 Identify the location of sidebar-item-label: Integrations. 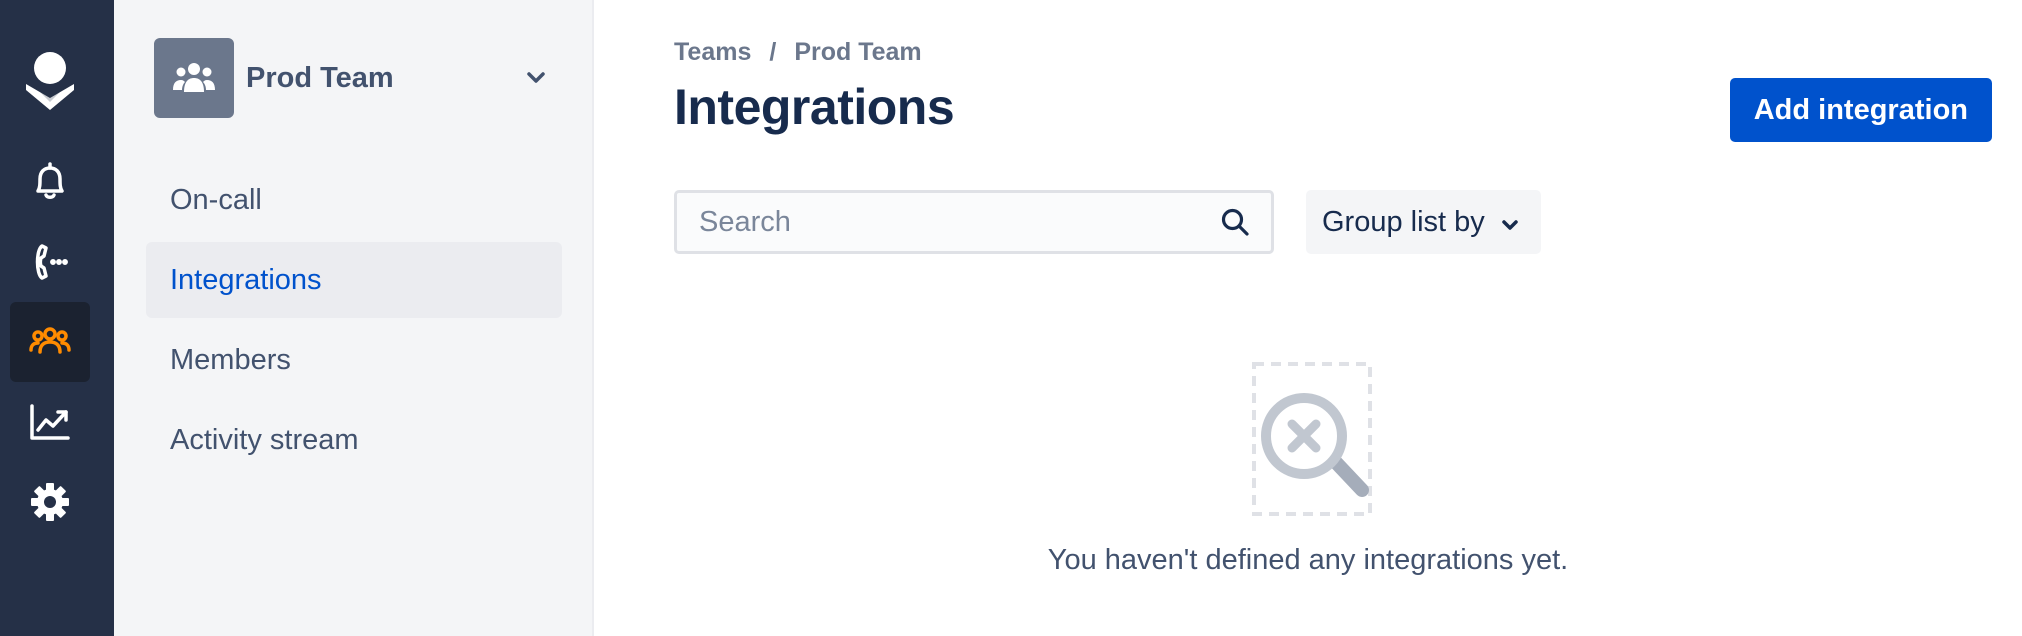
(246, 279).